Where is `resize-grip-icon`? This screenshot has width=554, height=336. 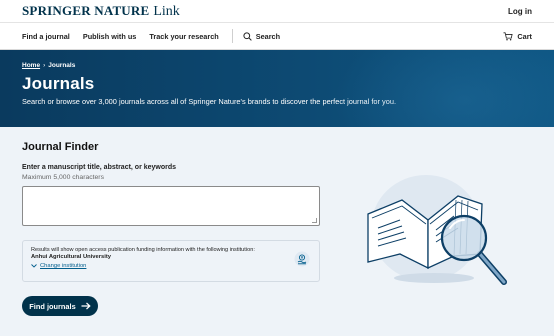 resize-grip-icon is located at coordinates (314, 220).